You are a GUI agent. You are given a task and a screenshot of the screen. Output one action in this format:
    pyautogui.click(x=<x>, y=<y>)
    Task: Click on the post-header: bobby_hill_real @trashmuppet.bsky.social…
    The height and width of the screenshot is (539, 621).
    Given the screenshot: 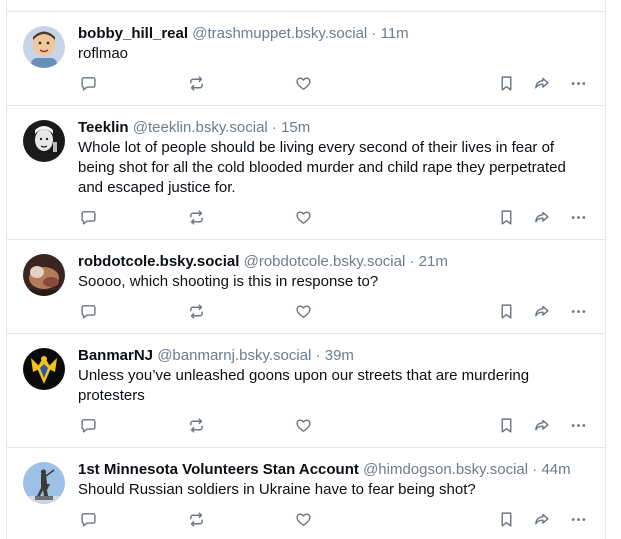 What is the action you would take?
    pyautogui.click(x=335, y=34)
    